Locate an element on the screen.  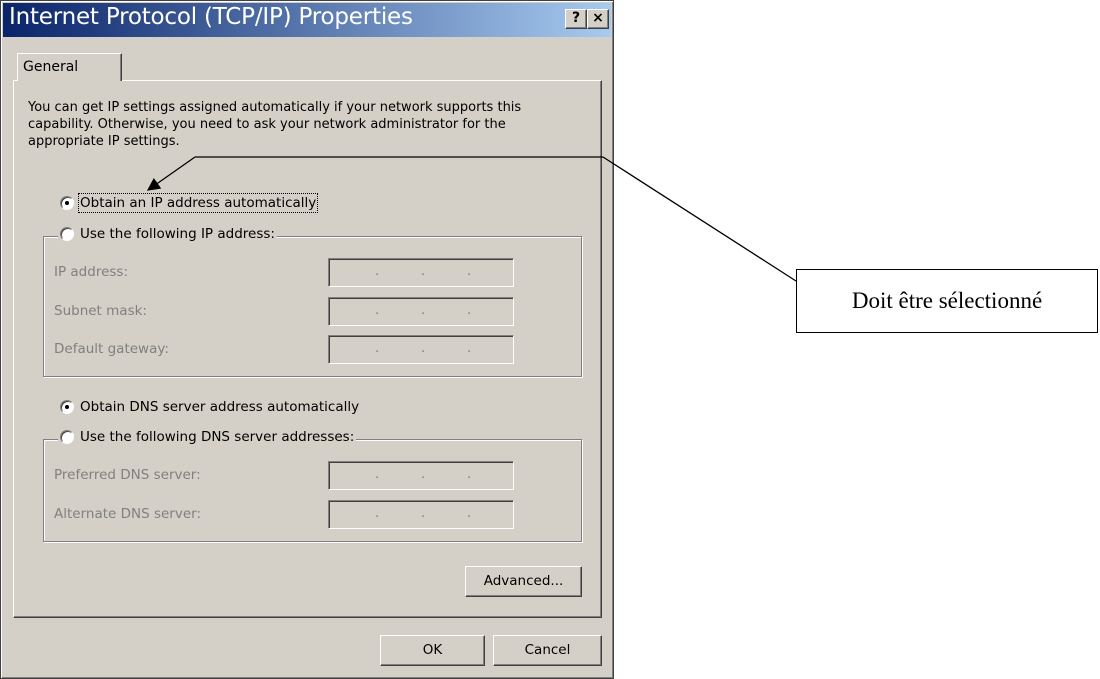
annotation-callout: Doit être sélectionné is located at coordinates (947, 301).